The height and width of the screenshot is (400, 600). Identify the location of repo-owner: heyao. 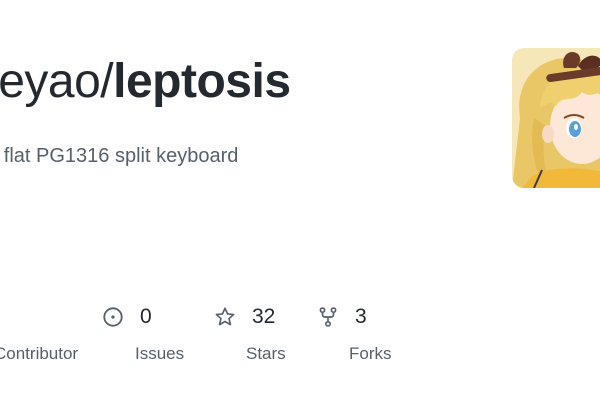
(50, 81).